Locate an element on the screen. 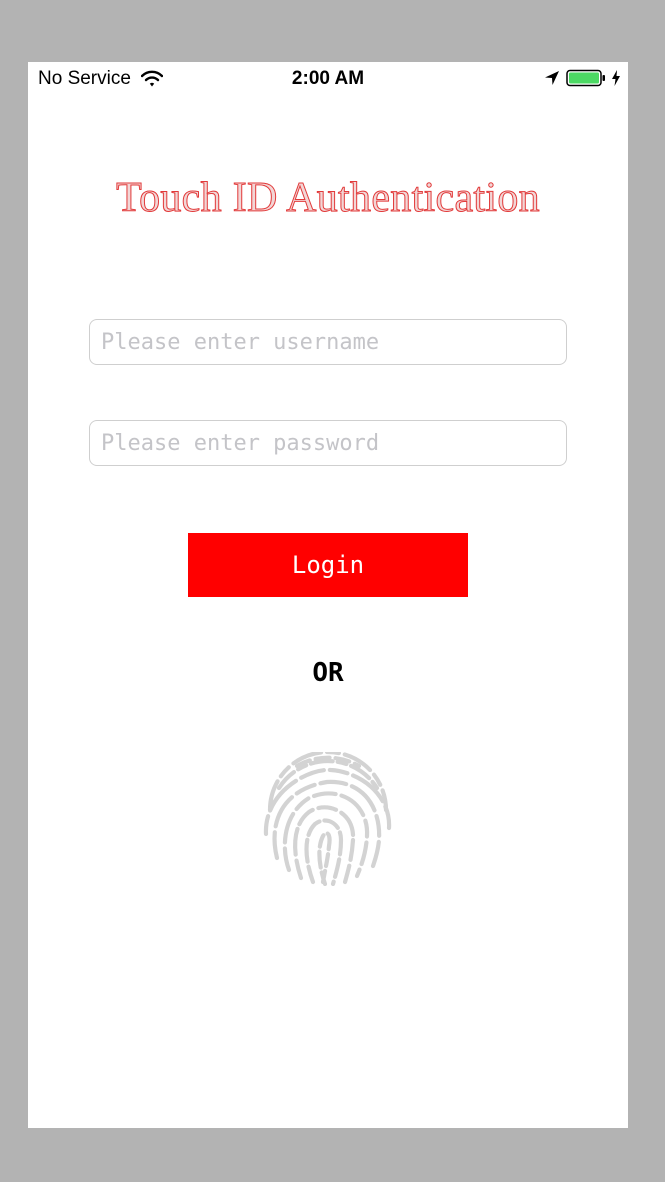  status-time: 2:00 AM is located at coordinates (328, 78).